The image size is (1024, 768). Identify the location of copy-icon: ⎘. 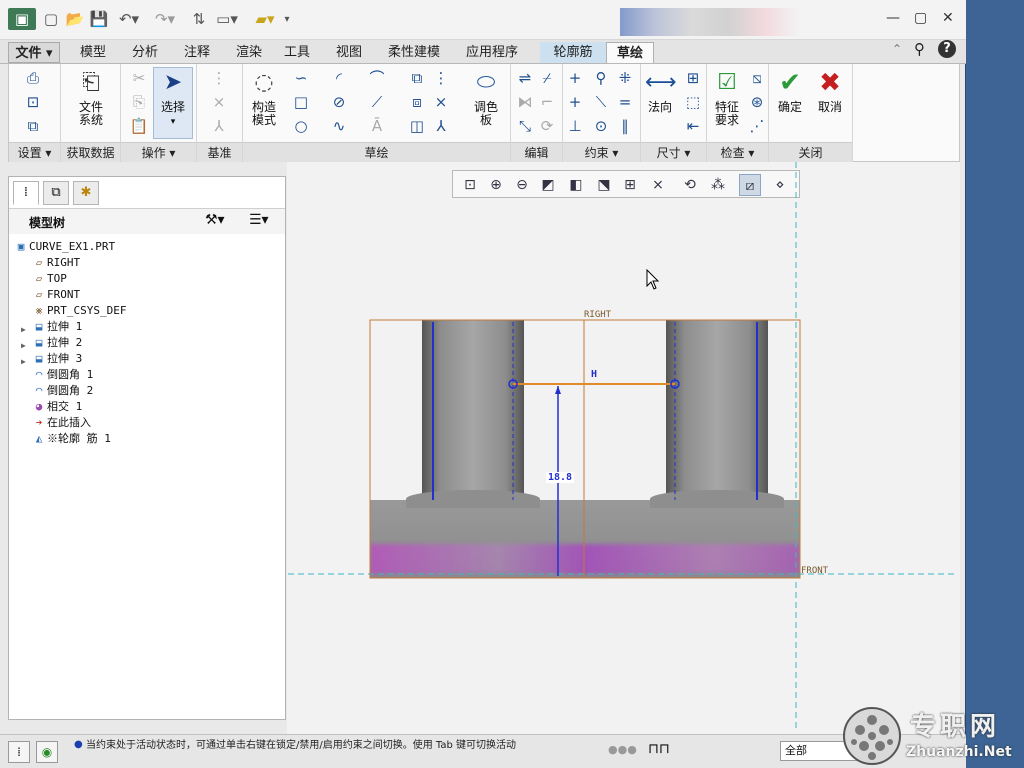
(139, 102).